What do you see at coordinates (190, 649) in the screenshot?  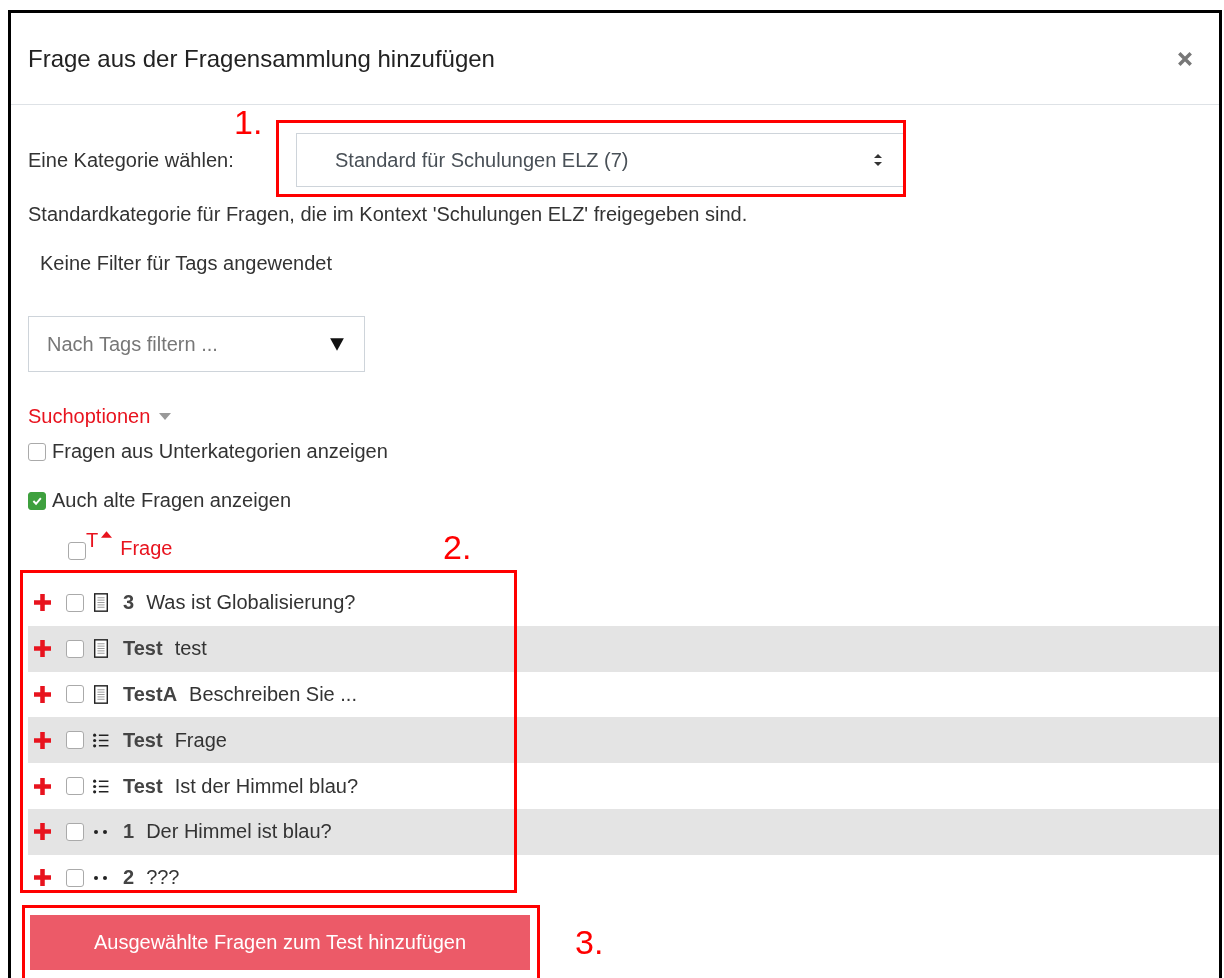 I see `question-text: test` at bounding box center [190, 649].